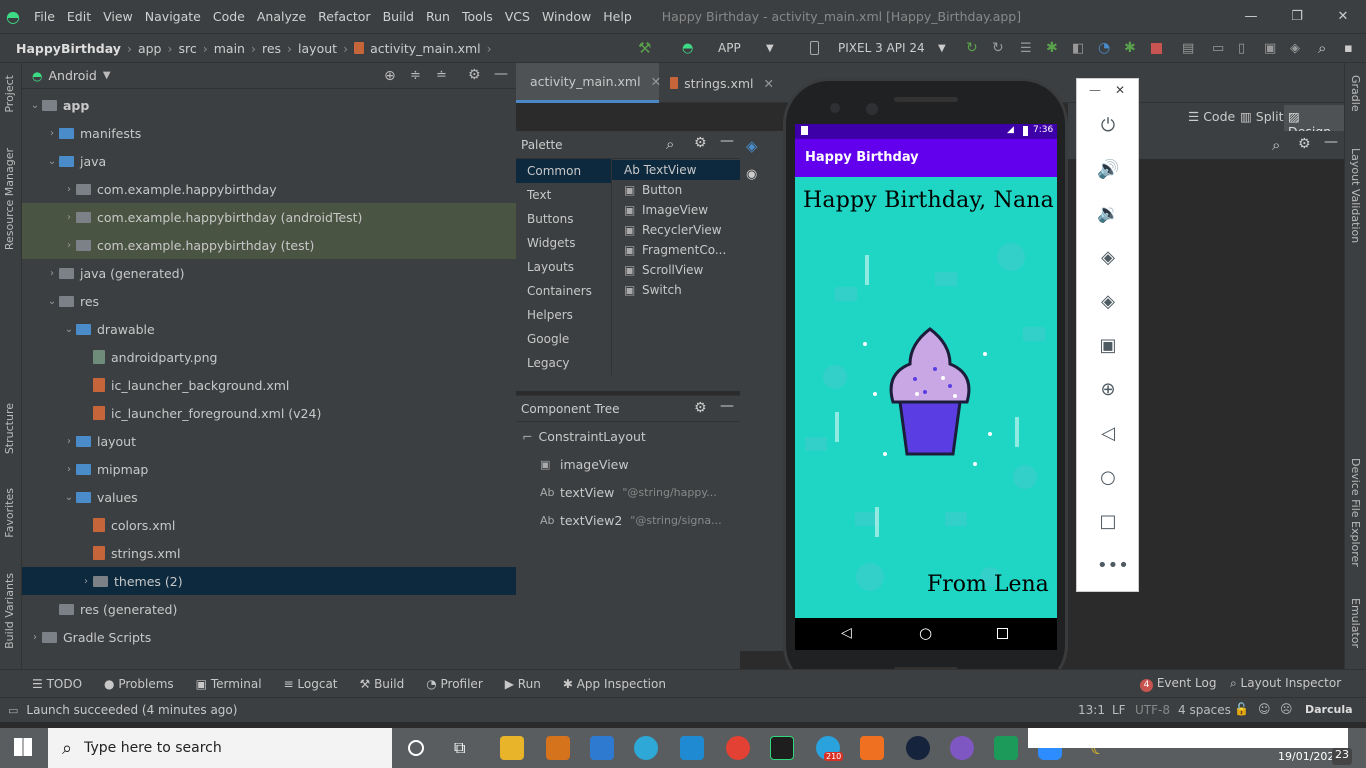 The width and height of the screenshot is (1366, 768). Describe the element at coordinates (1355, 623) in the screenshot. I see `emulator-tool-tab: Emulator` at that location.